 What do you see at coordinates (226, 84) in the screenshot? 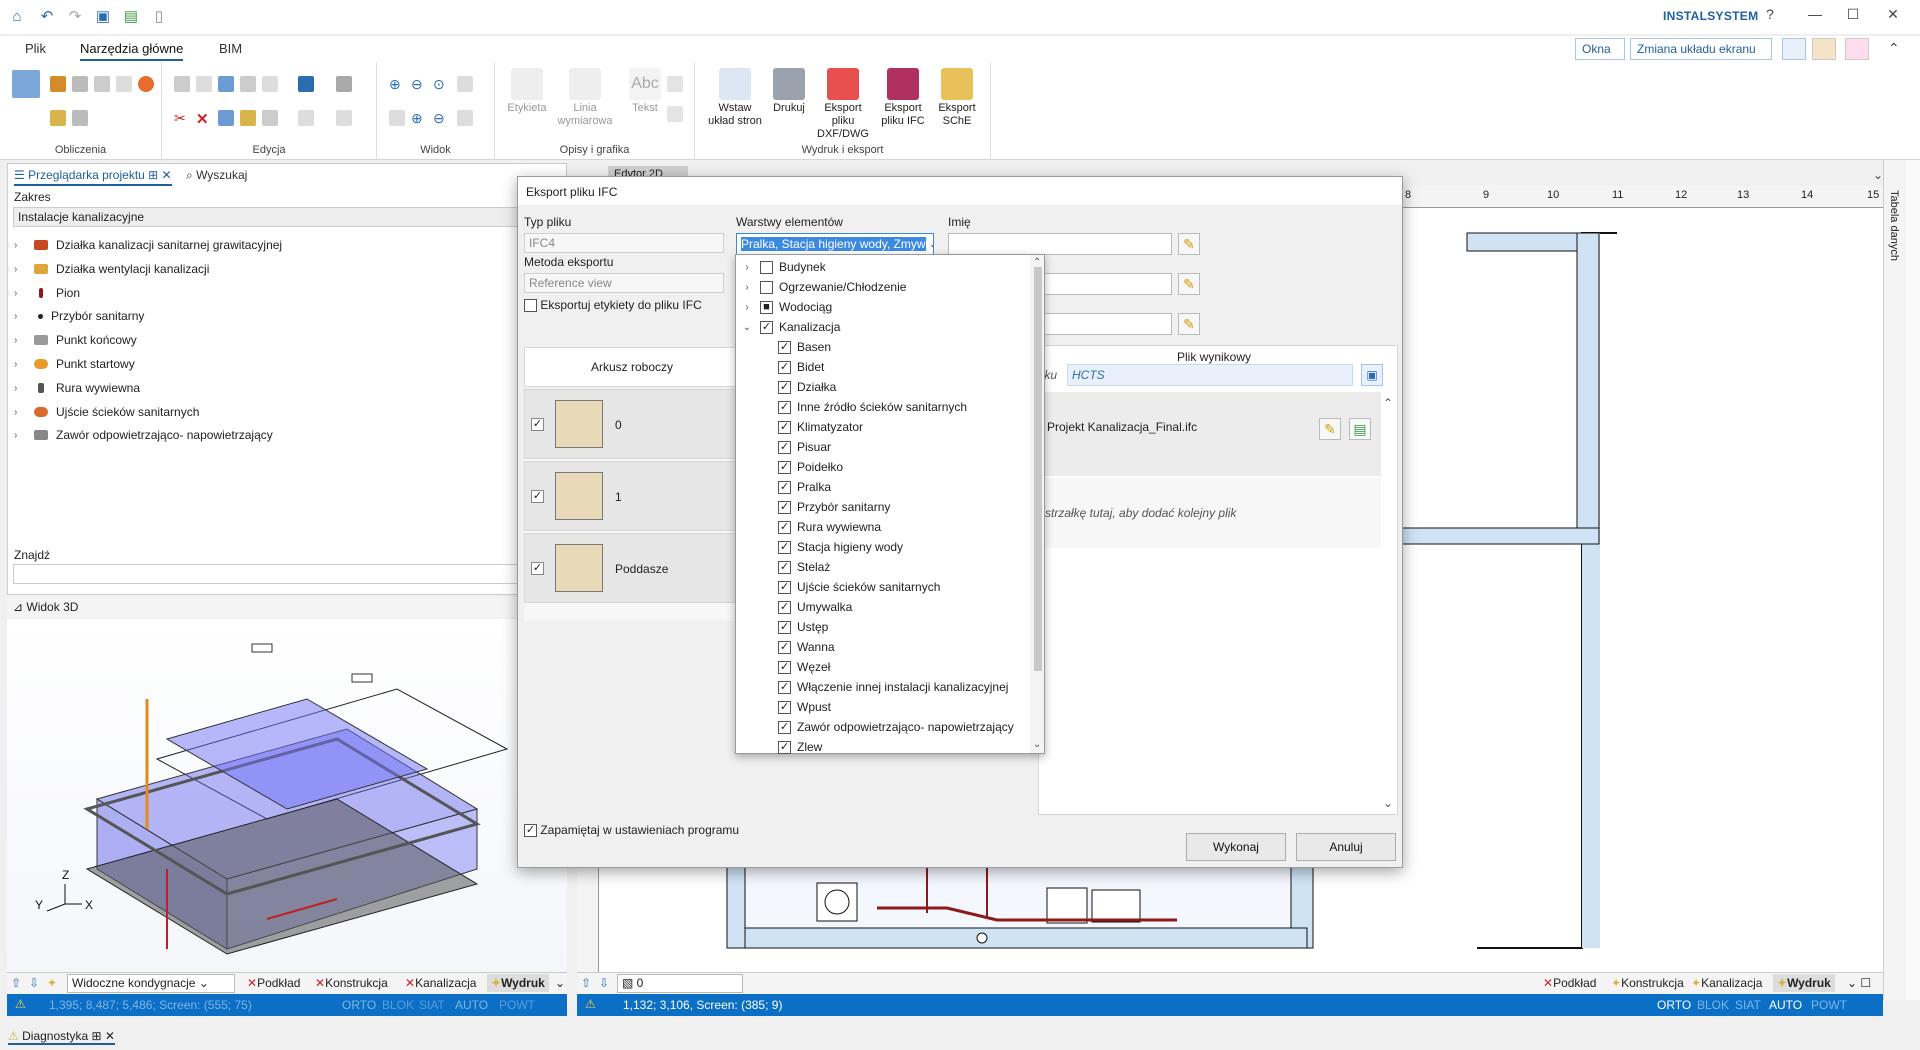
I see `undo-edit-icon` at bounding box center [226, 84].